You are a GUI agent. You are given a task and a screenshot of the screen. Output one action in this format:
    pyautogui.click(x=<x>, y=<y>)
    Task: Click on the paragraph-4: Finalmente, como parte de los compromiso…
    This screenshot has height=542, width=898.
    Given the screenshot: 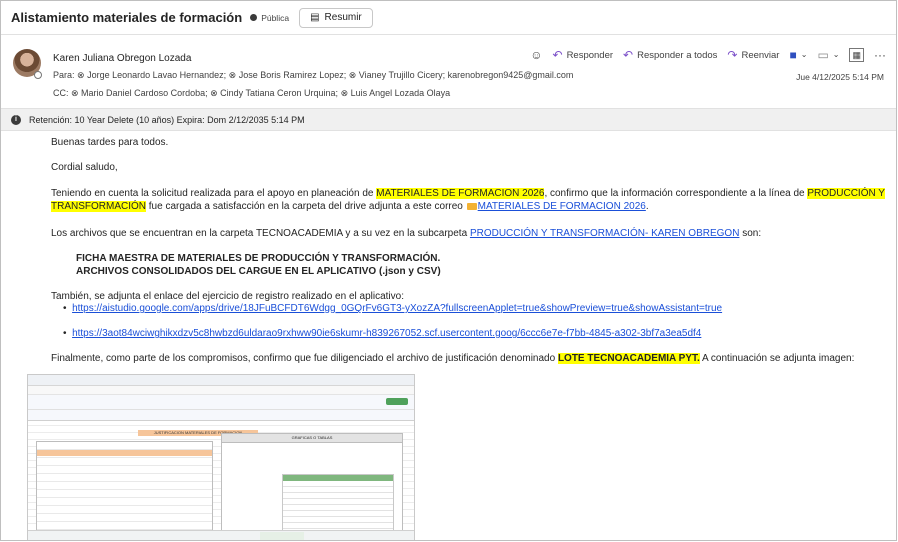 What is the action you would take?
    pyautogui.click(x=452, y=358)
    